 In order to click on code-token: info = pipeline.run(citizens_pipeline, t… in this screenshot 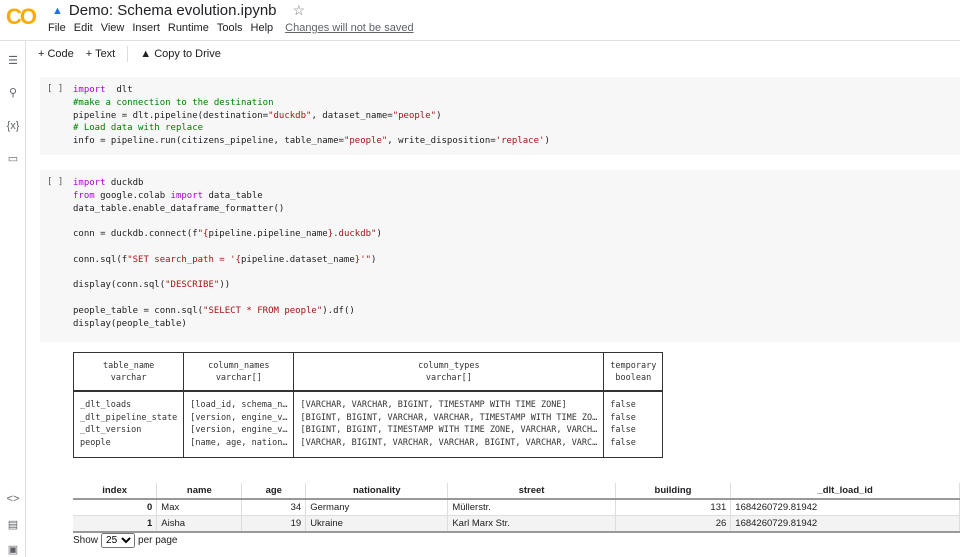, I will do `click(208, 141)`.